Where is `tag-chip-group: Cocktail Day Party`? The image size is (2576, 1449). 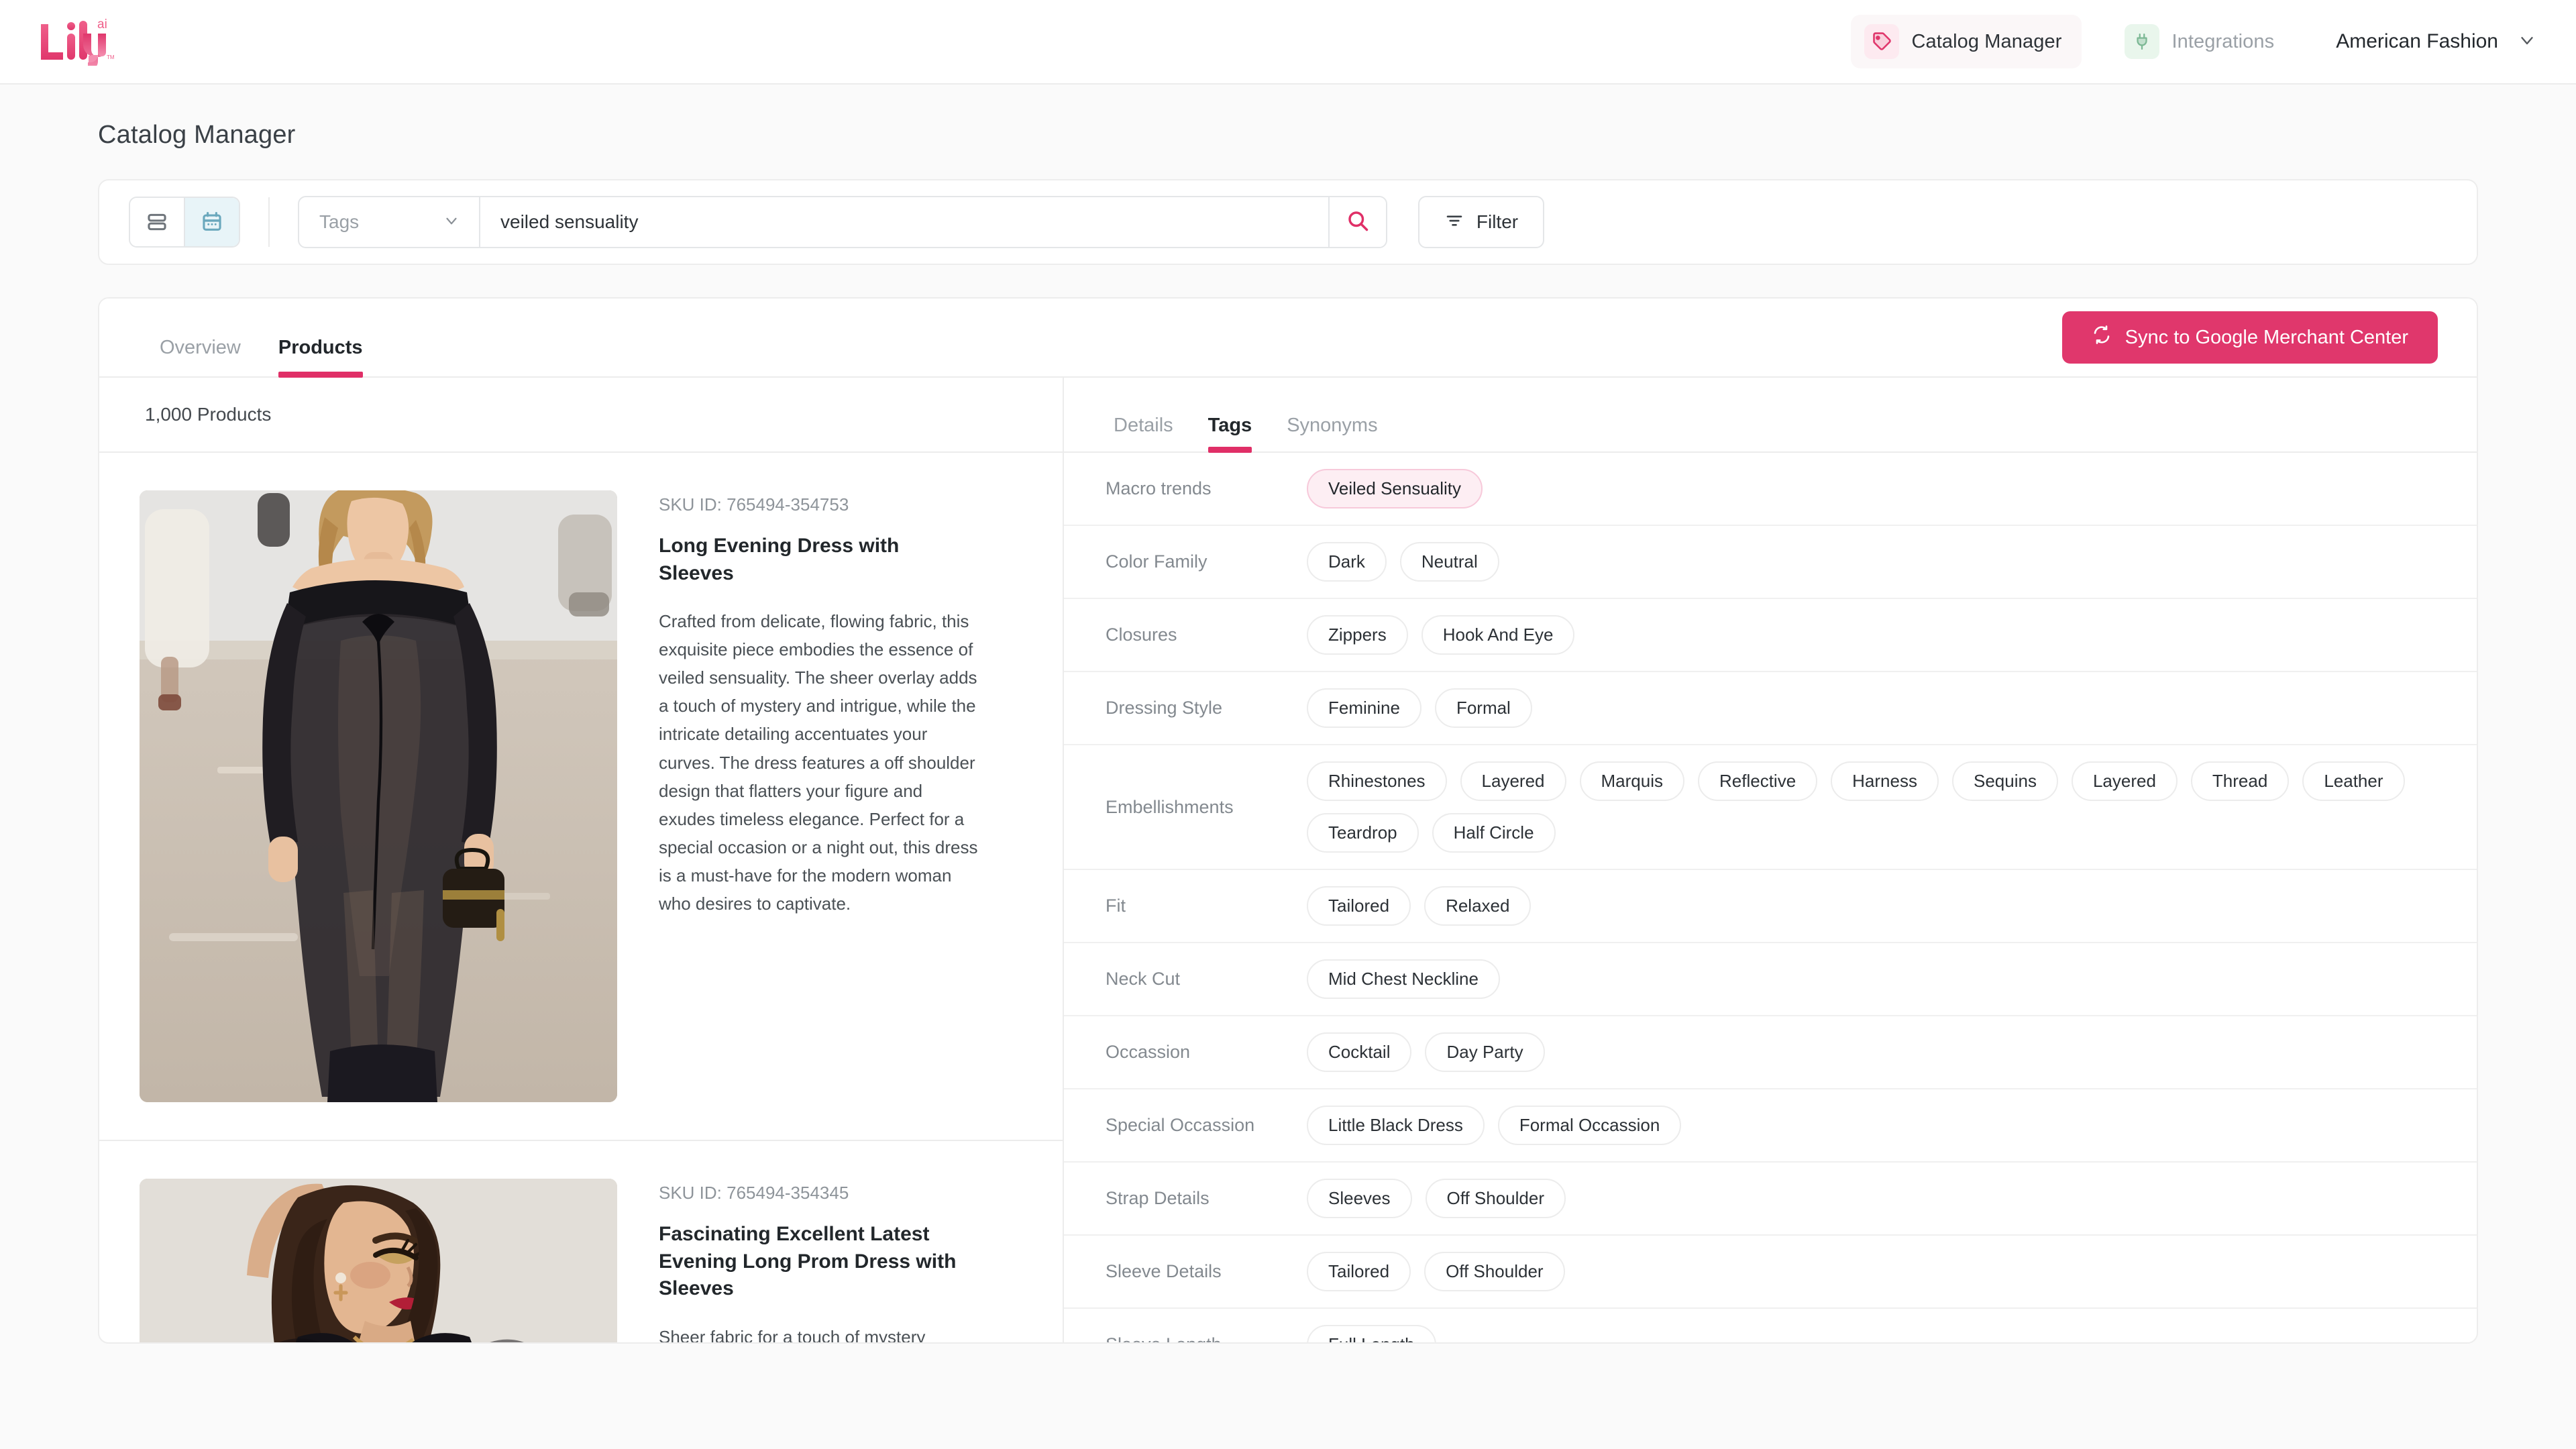 tag-chip-group: Cocktail Day Party is located at coordinates (1892, 1052).